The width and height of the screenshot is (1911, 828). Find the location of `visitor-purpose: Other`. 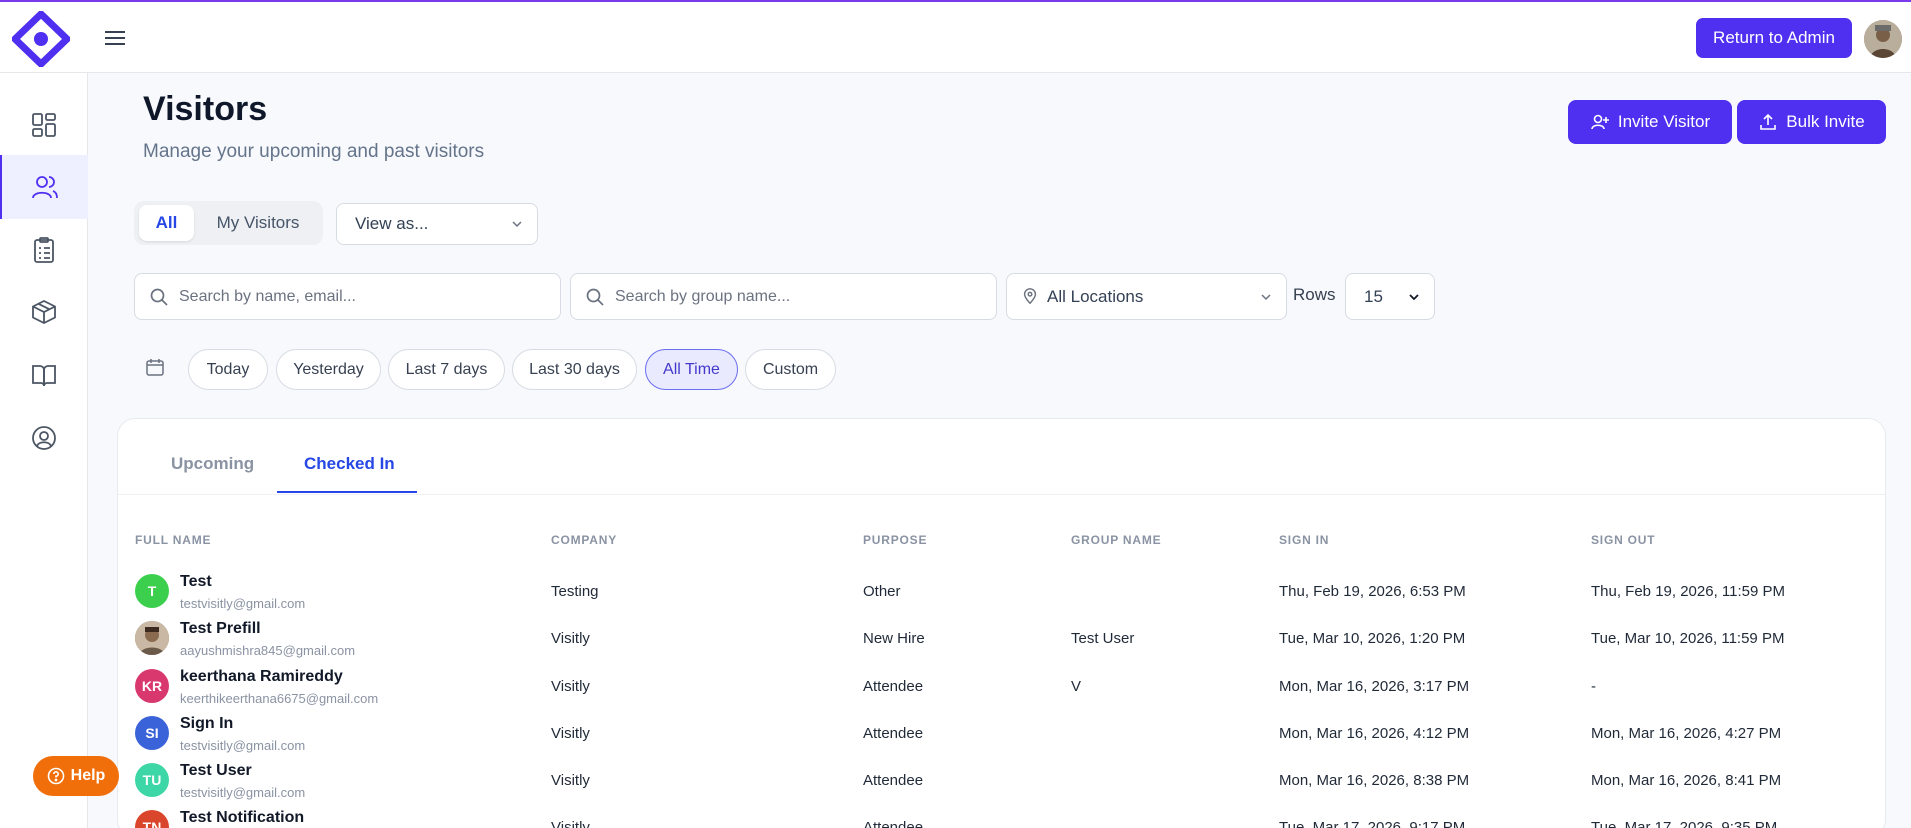

visitor-purpose: Other is located at coordinates (882, 591).